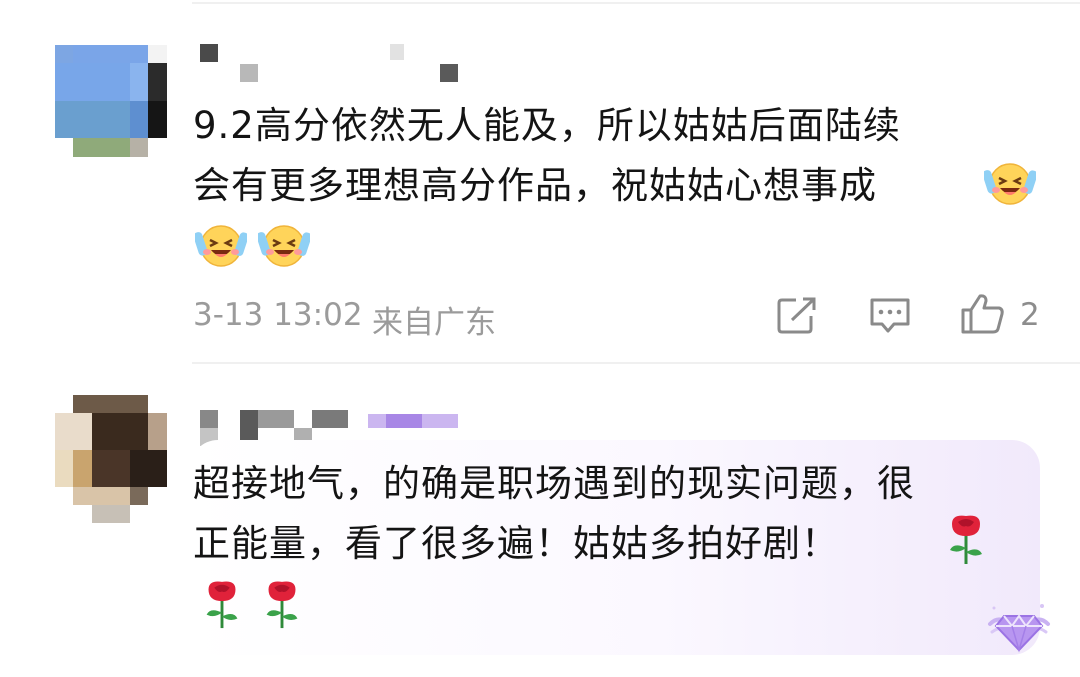 The image size is (1080, 677). I want to click on comment-text-line-2: 会有更多理想高分作品，祝姑姑心想事成, so click(535, 185).